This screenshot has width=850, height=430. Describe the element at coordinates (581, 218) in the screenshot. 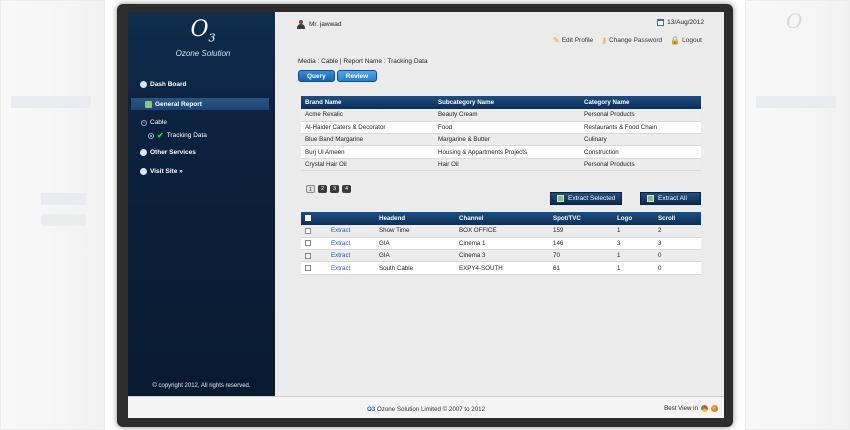

I see `column-header: Spot/TVC` at that location.